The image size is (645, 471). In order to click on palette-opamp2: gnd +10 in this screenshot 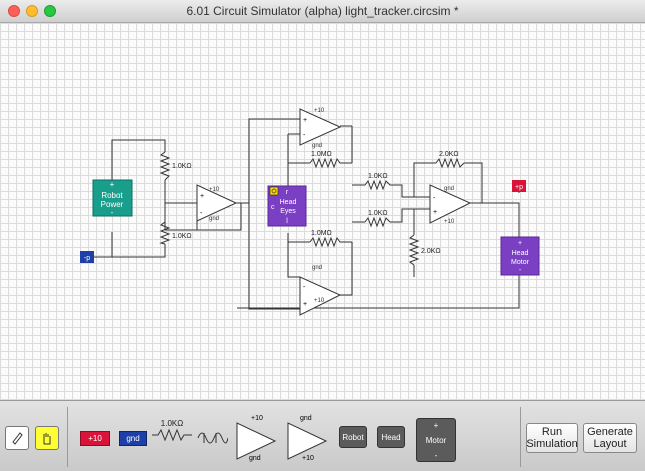, I will do `click(307, 440)`.